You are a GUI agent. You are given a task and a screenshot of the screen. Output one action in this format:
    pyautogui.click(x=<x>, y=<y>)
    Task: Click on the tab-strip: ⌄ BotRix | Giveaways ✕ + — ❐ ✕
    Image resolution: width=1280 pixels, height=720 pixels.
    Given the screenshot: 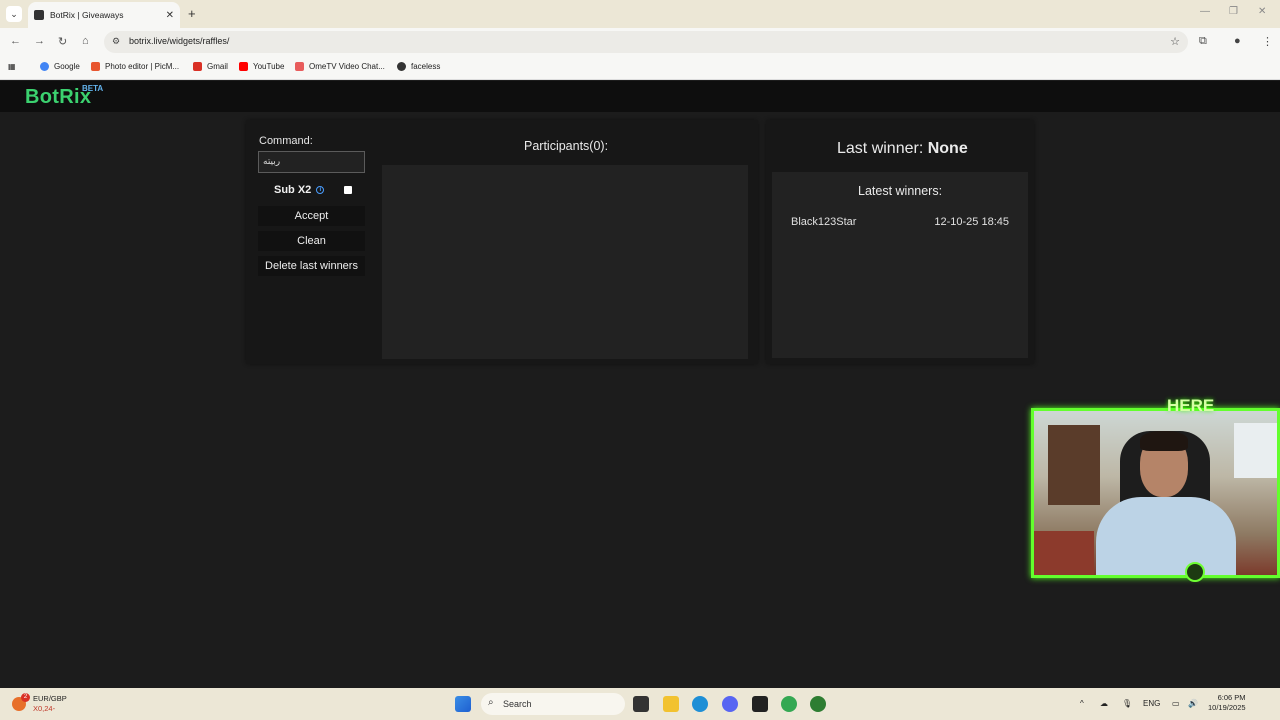 What is the action you would take?
    pyautogui.click(x=640, y=14)
    